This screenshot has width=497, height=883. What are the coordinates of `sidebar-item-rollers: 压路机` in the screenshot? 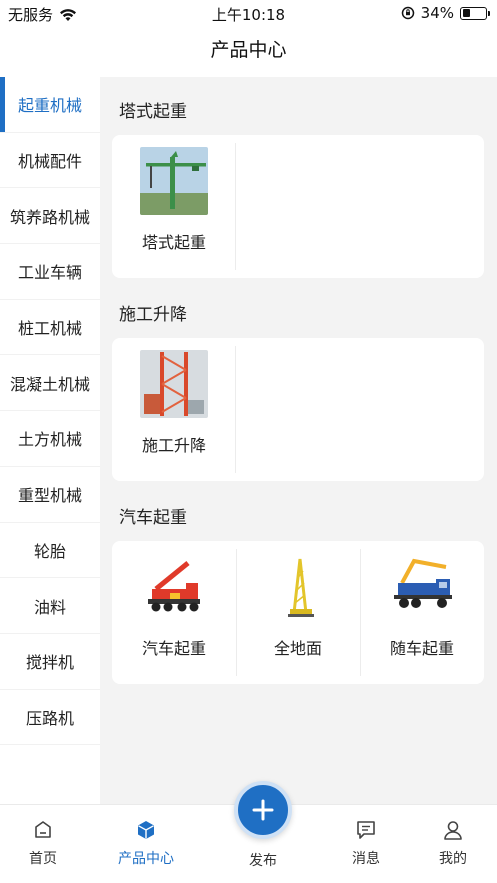 It's located at (50, 718).